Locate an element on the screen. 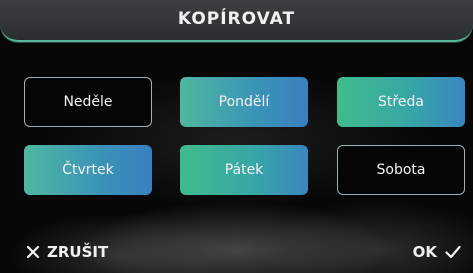 Image resolution: width=473 pixels, height=273 pixels. ok-button: OK is located at coordinates (436, 252).